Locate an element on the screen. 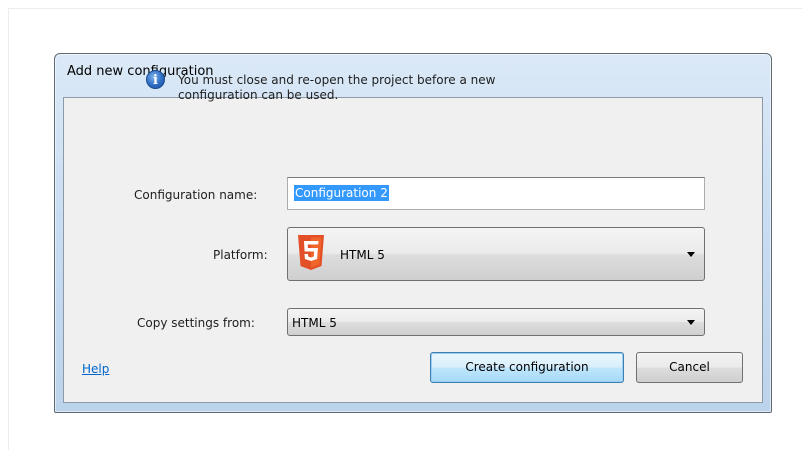 The height and width of the screenshot is (450, 802). copy-settings-label: Copy settings from: is located at coordinates (196, 323).